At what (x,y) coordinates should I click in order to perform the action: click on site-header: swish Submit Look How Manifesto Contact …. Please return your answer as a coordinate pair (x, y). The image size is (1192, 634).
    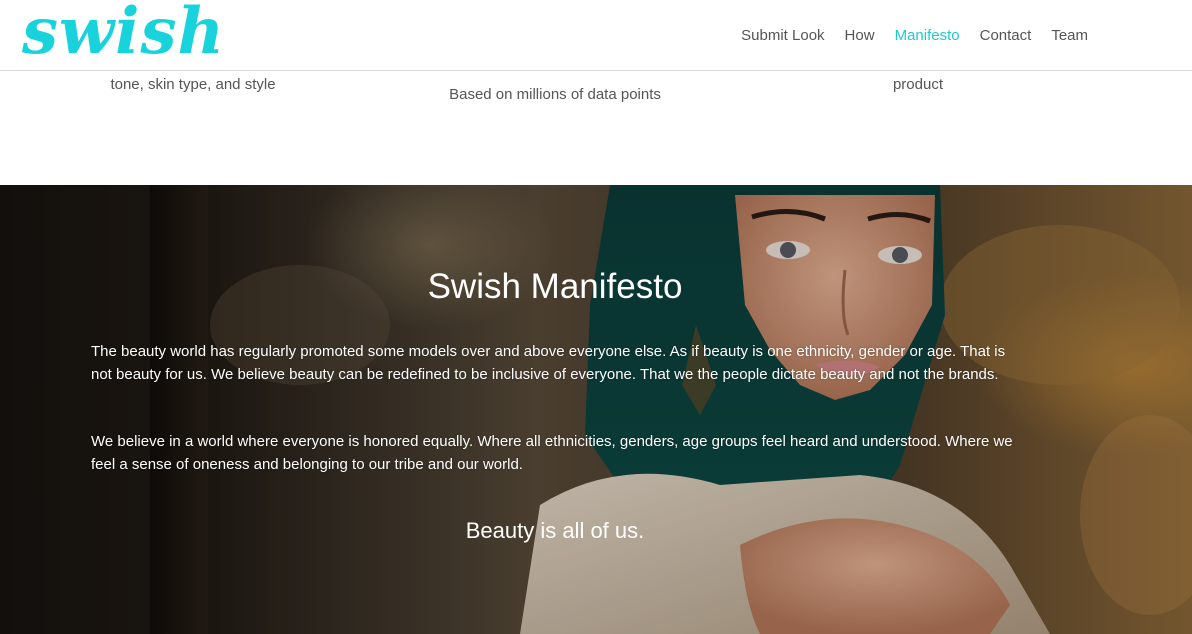
    Looking at the image, I should click on (596, 35).